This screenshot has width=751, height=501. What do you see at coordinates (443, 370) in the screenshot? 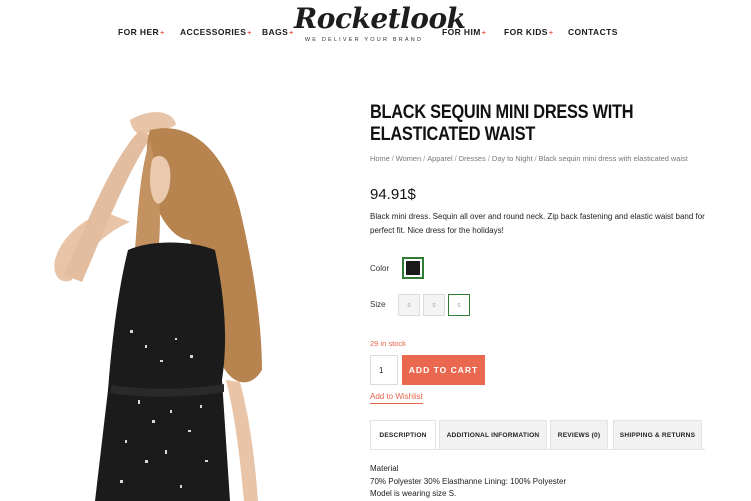
I see `add-to-cart-button: ADD TO CART` at bounding box center [443, 370].